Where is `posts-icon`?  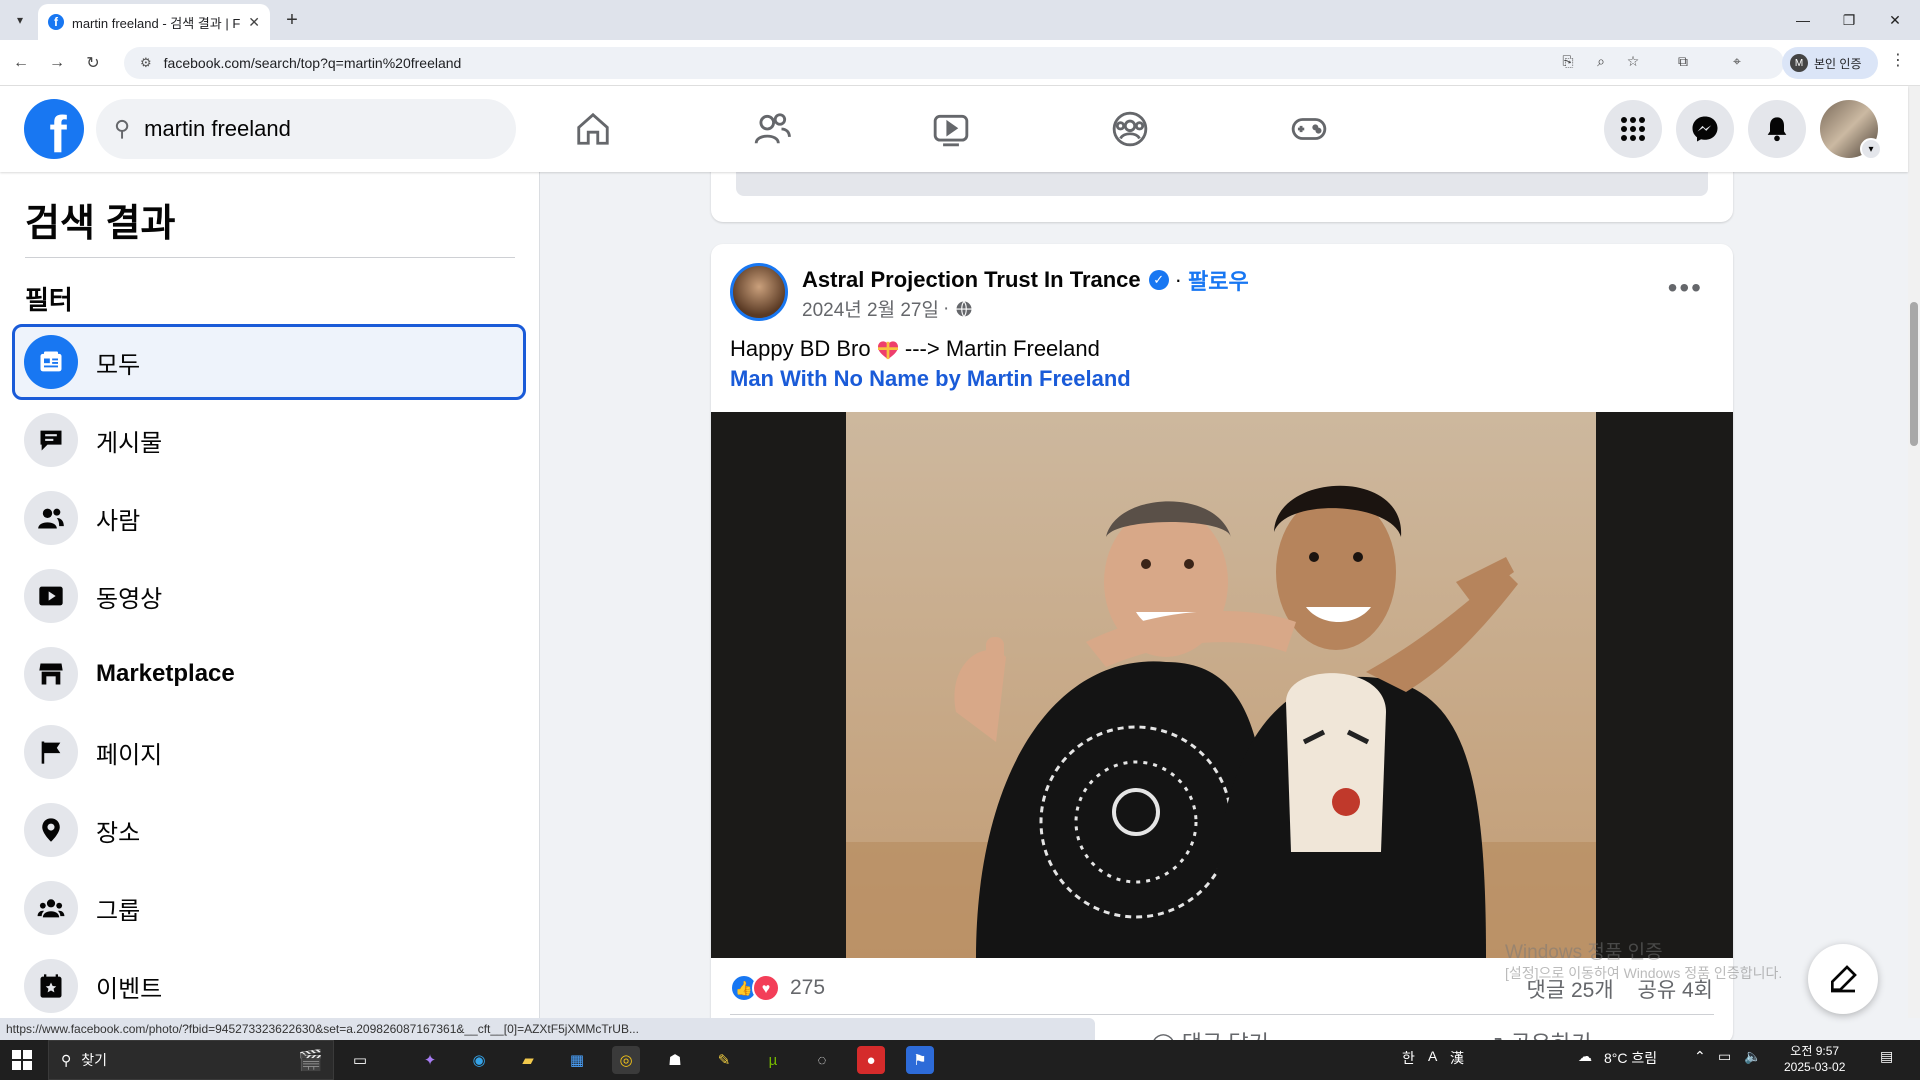 posts-icon is located at coordinates (51, 440).